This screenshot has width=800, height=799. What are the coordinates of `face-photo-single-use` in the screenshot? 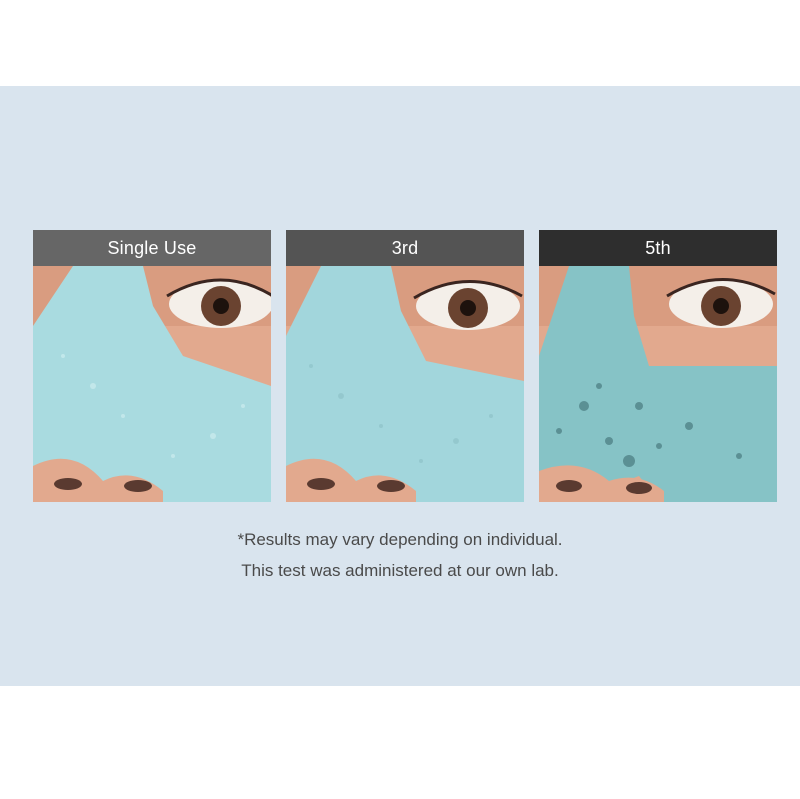 It's located at (152, 384).